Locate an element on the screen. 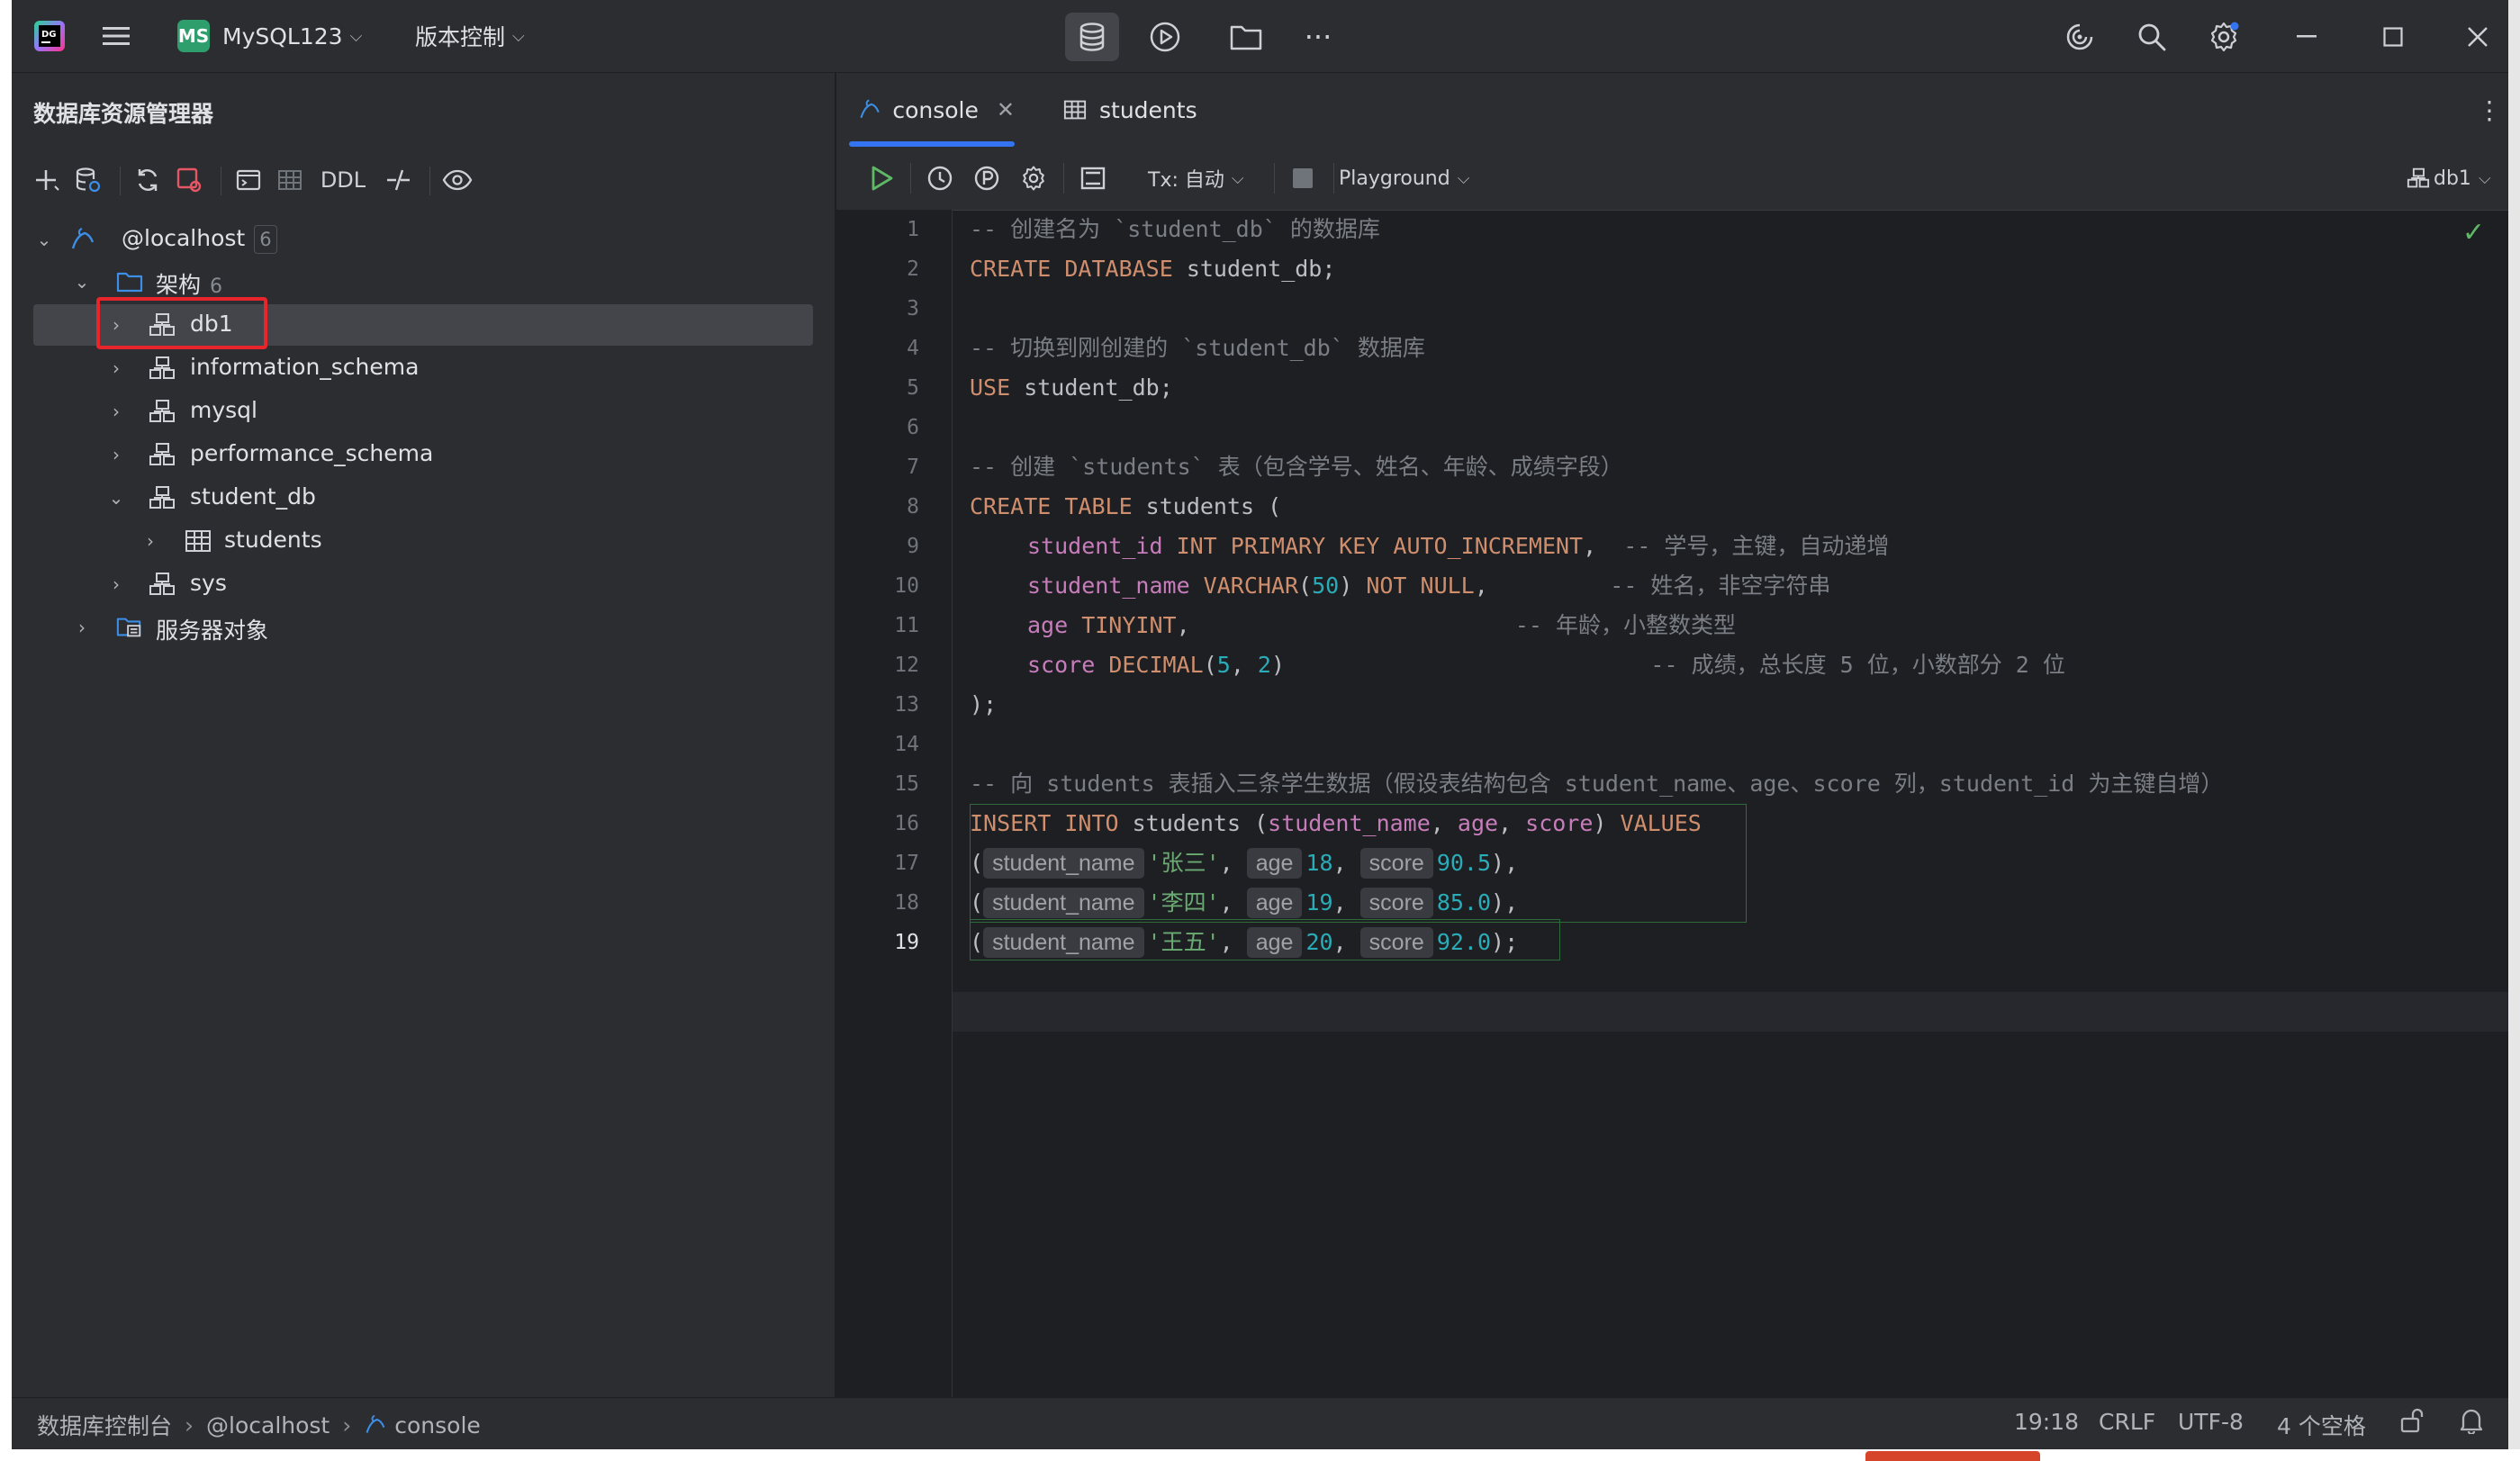 This screenshot has width=2520, height=1461. project-files-button is located at coordinates (1246, 37).